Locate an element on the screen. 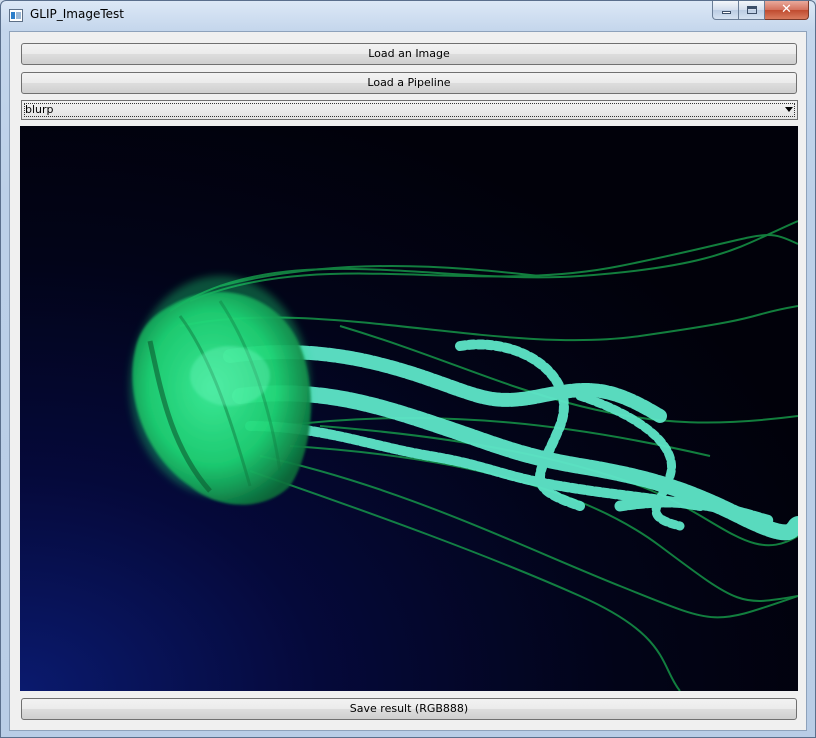 The width and height of the screenshot is (816, 738). chevron-down-icon is located at coordinates (789, 109).